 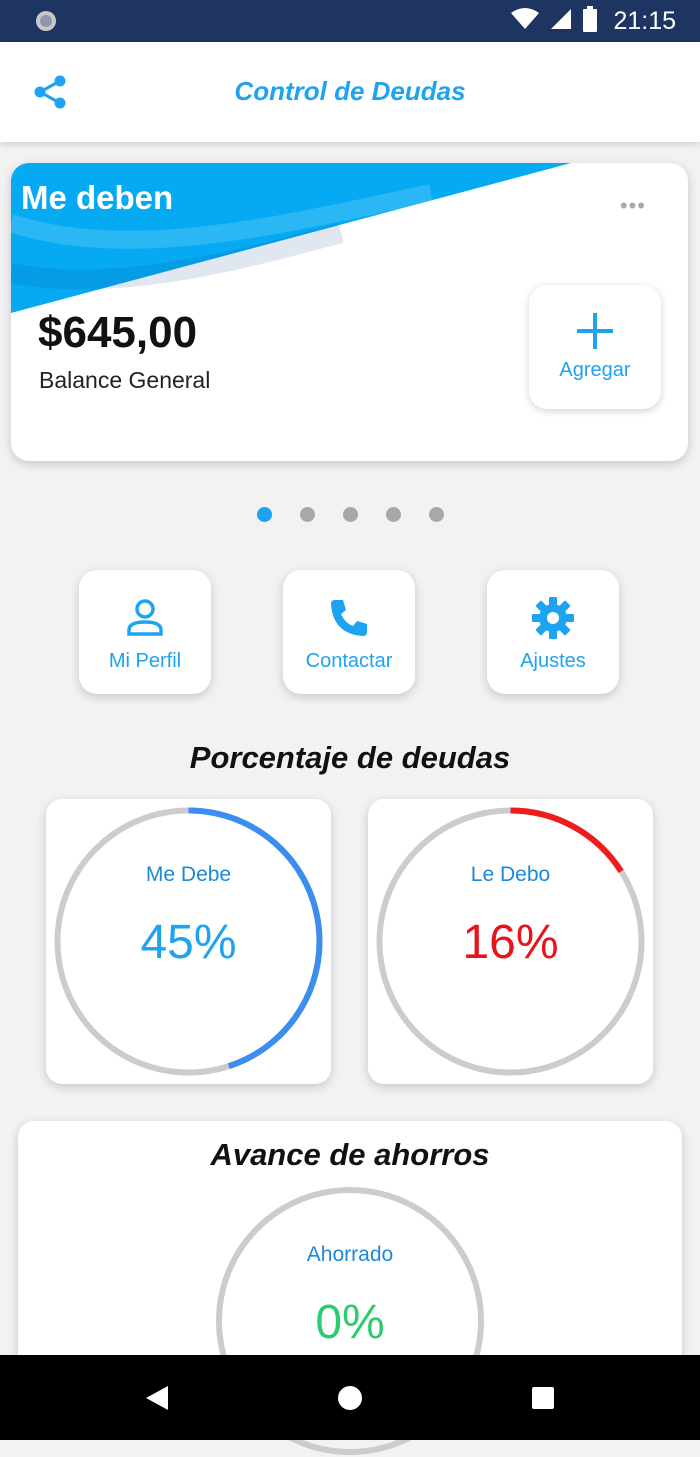 I want to click on app-bar: Control de Deudas, so click(x=350, y=92).